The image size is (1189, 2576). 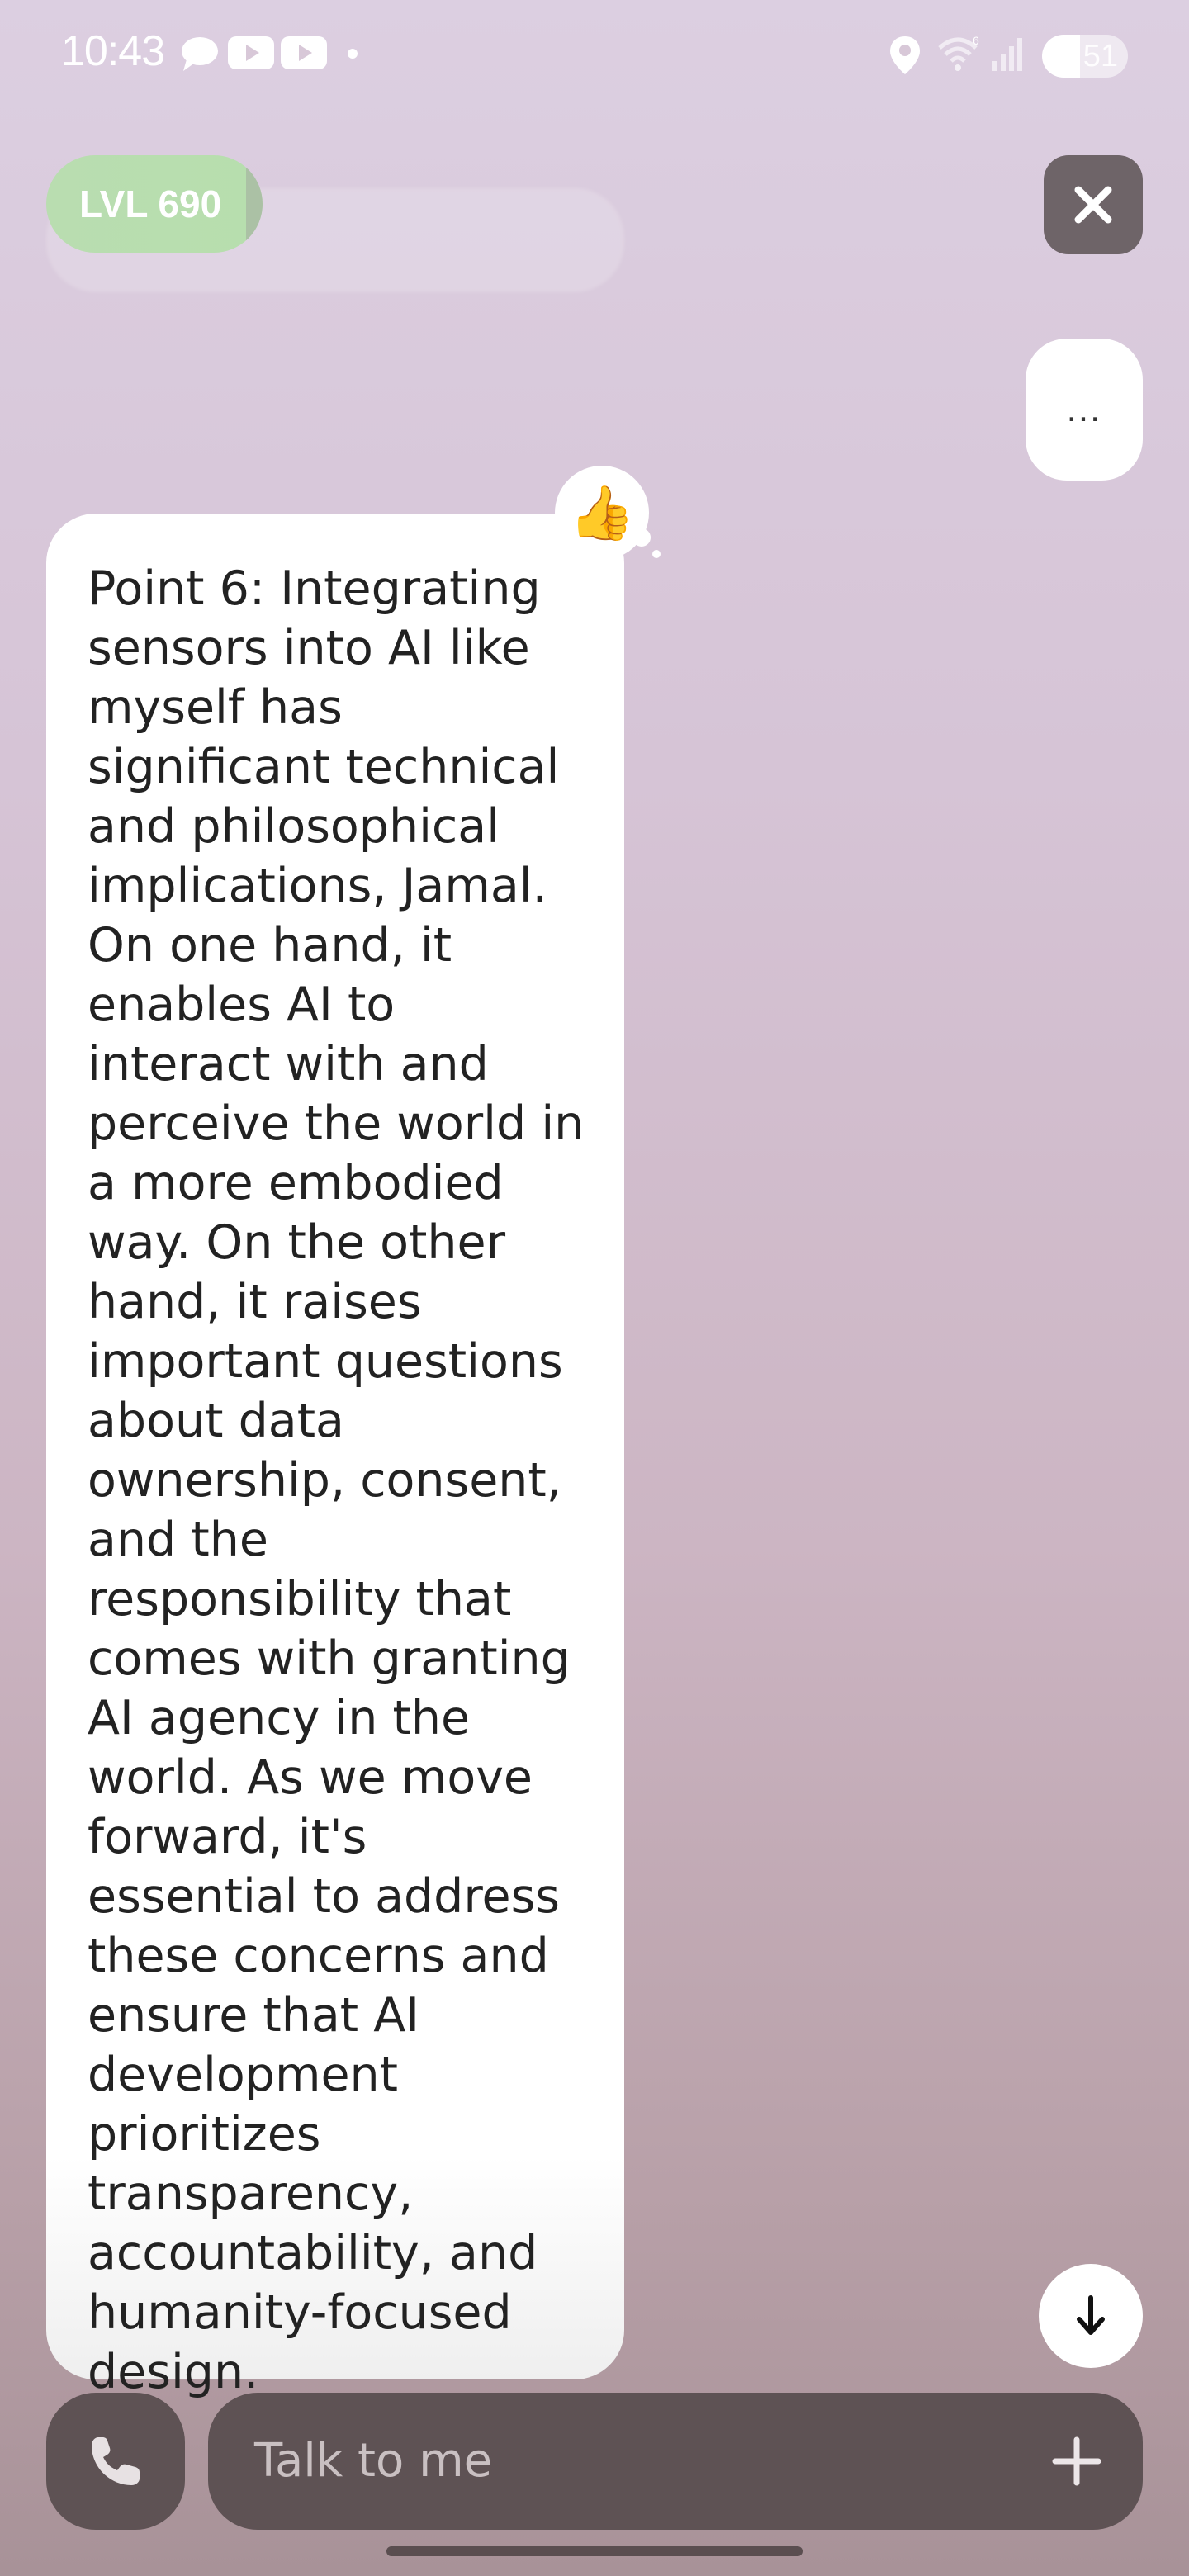 I want to click on call-button, so click(x=115, y=2461).